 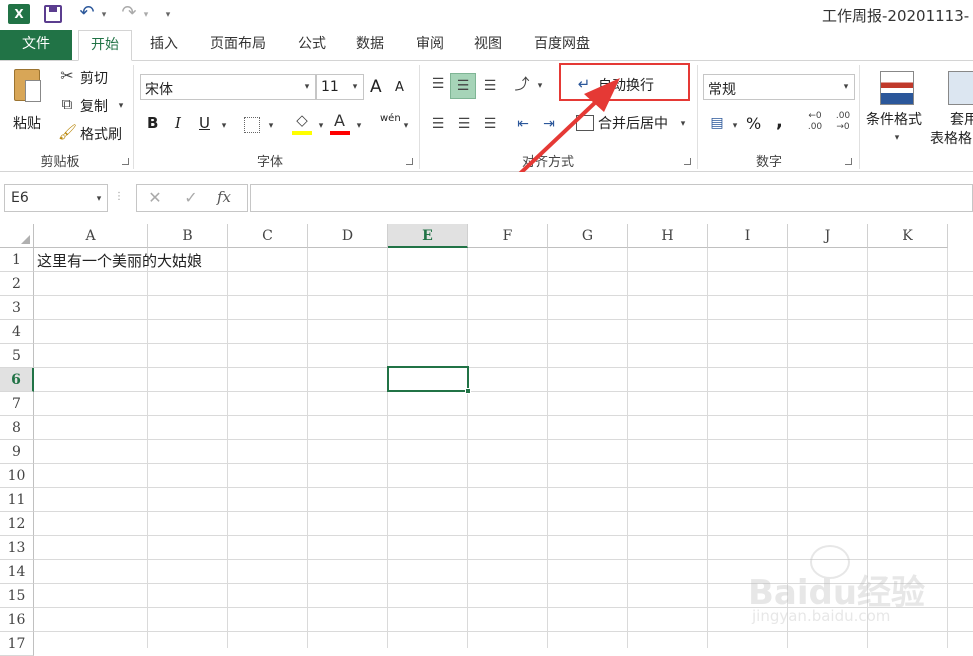 What do you see at coordinates (562, 45) in the screenshot?
I see `tab-baidu-netdisk: 百度网盘` at bounding box center [562, 45].